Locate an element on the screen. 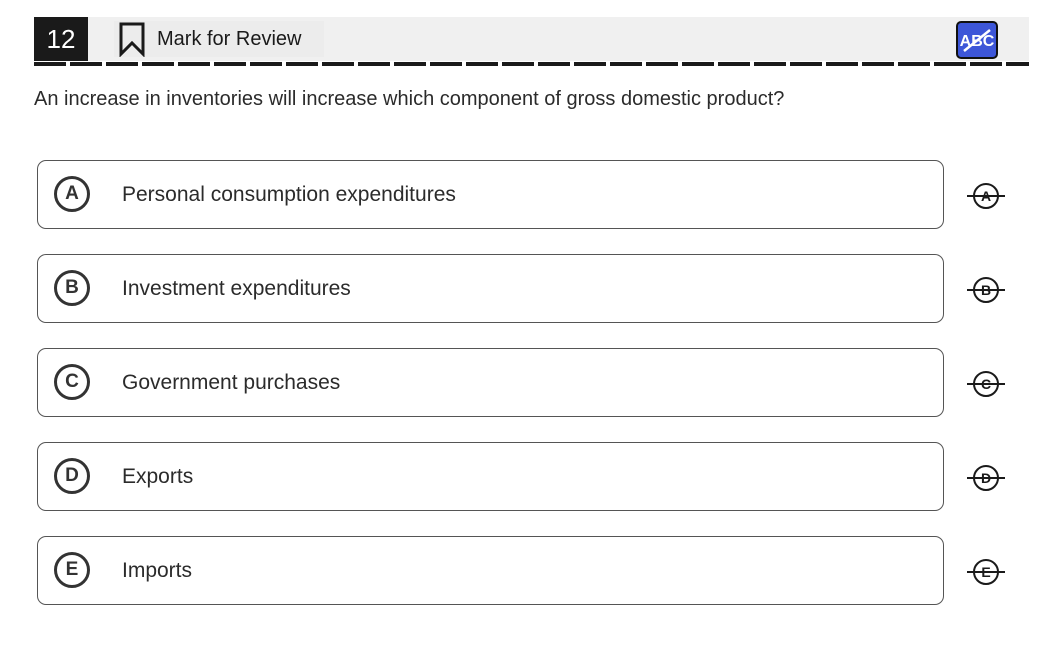 The image size is (1042, 650). choice-letter-b: B is located at coordinates (72, 288).